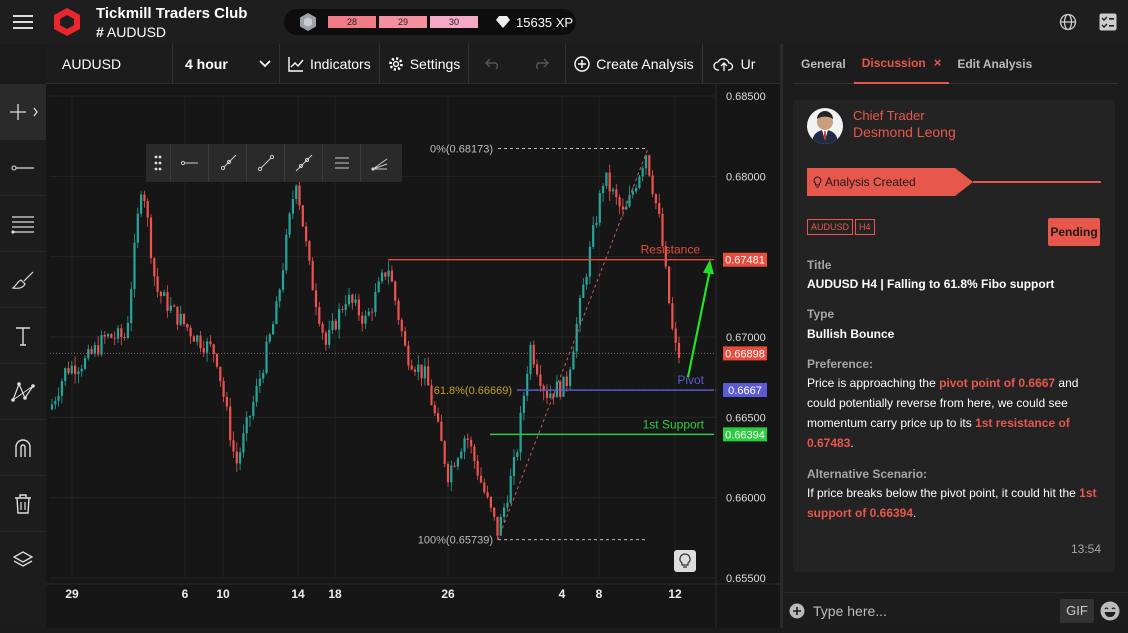 The height and width of the screenshot is (633, 1128). Describe the element at coordinates (645, 63) in the screenshot. I see `create-analysis-label: Create Analysis` at that location.